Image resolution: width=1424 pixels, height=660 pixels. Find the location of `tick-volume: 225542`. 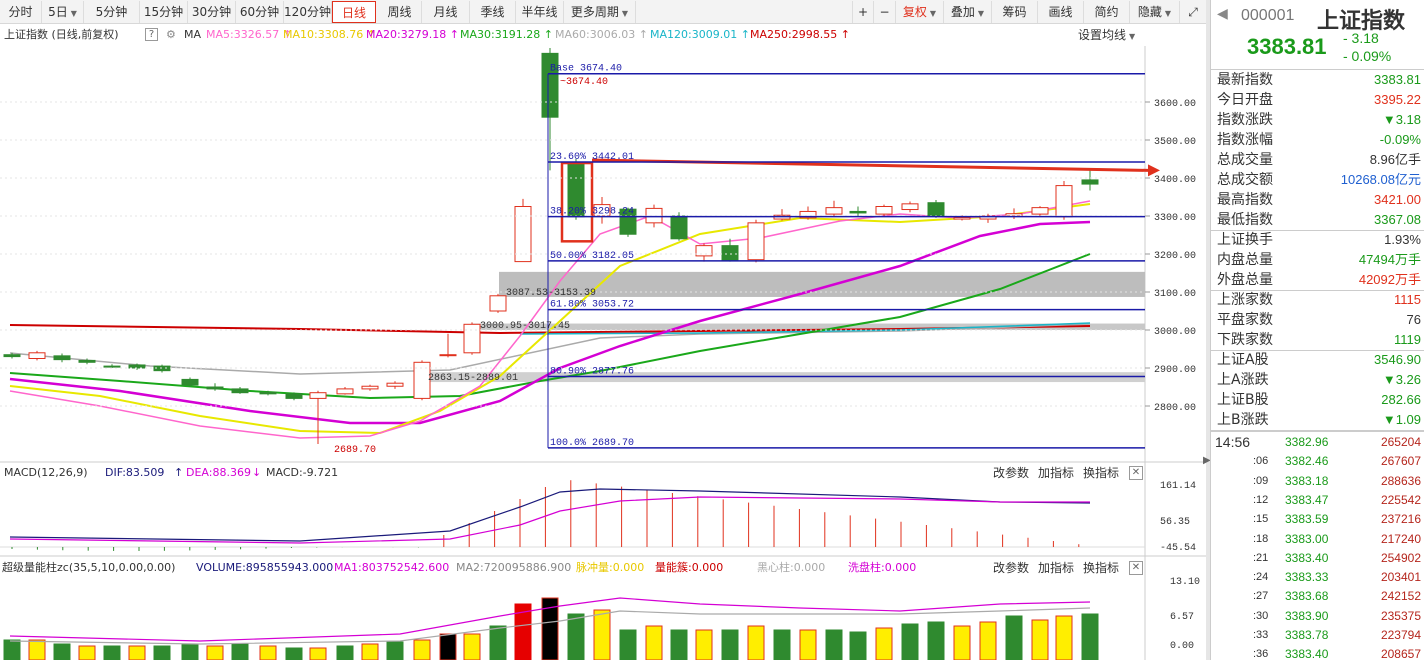

tick-volume: 225542 is located at coordinates (1400, 499).